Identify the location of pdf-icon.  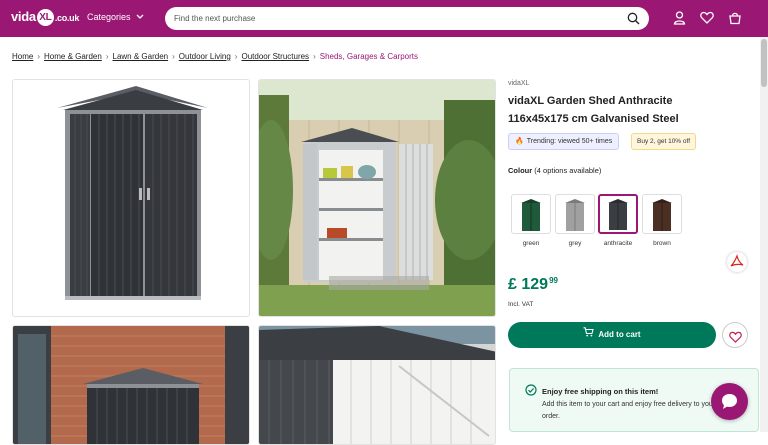
(737, 262).